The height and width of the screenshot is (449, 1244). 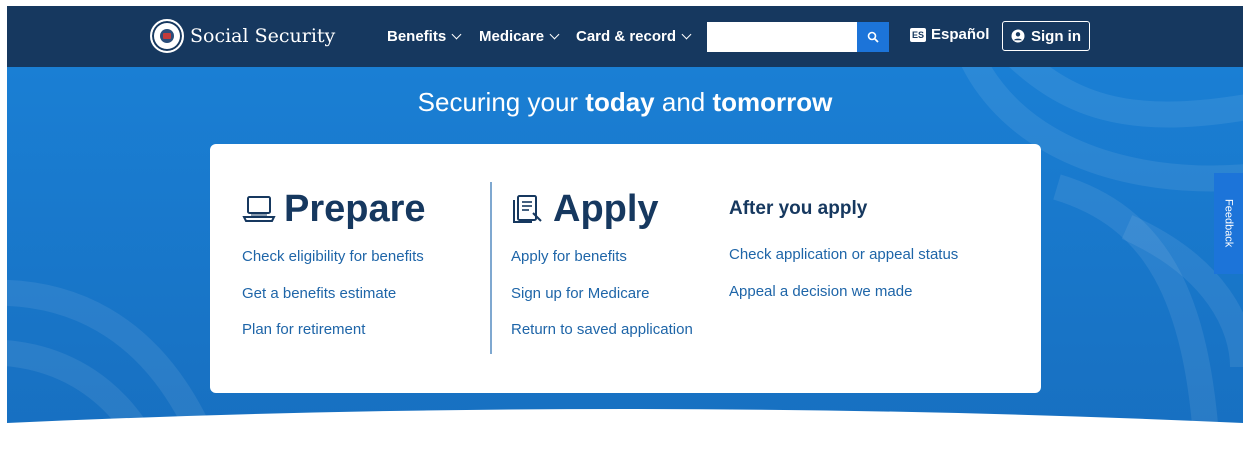 What do you see at coordinates (625, 102) in the screenshot?
I see `hero-title: Securing your today and tomorrow` at bounding box center [625, 102].